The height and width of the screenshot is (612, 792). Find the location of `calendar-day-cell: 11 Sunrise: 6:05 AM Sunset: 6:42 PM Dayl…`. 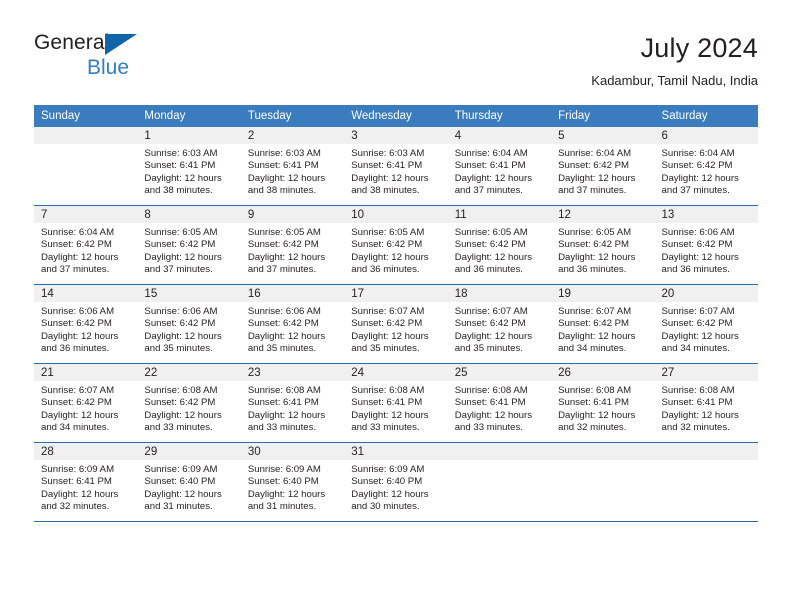

calendar-day-cell: 11 Sunrise: 6:05 AM Sunset: 6:42 PM Dayl… is located at coordinates (499, 245).